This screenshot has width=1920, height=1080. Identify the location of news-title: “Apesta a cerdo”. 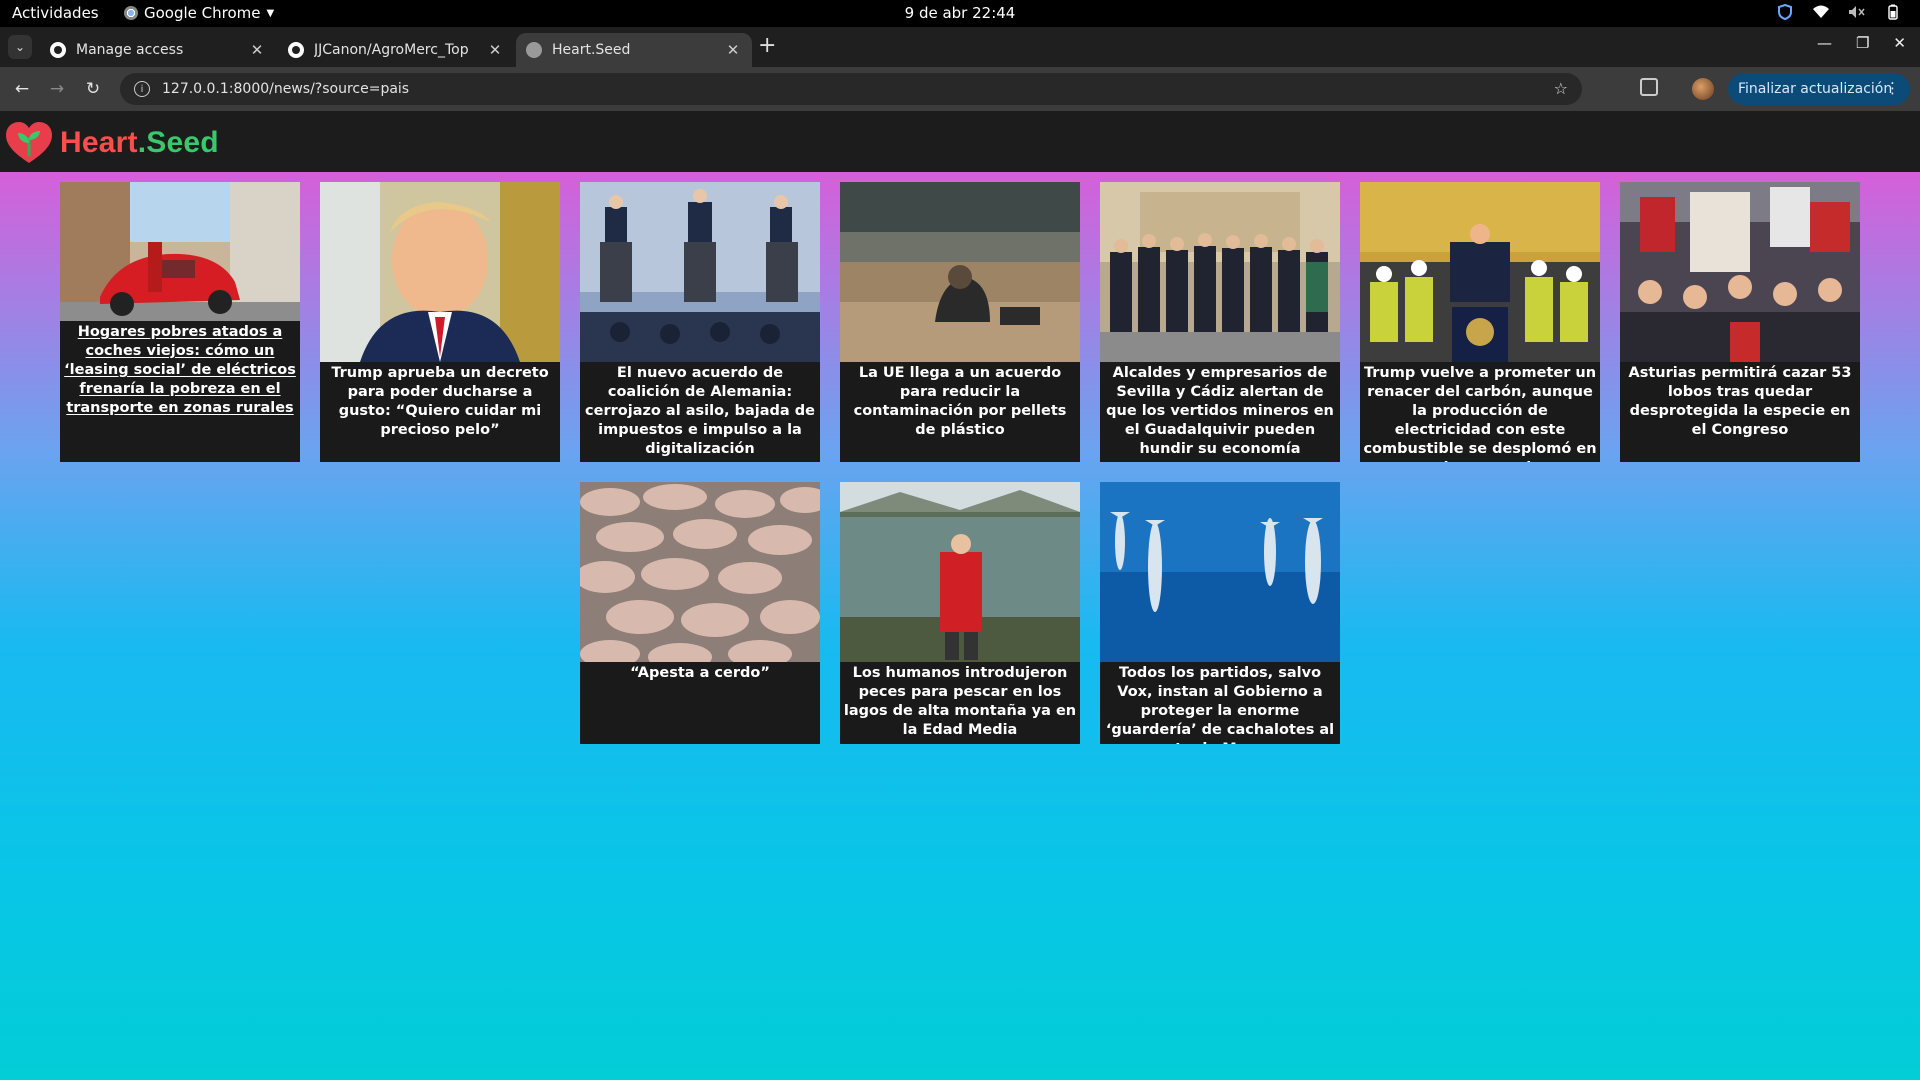
(700, 673).